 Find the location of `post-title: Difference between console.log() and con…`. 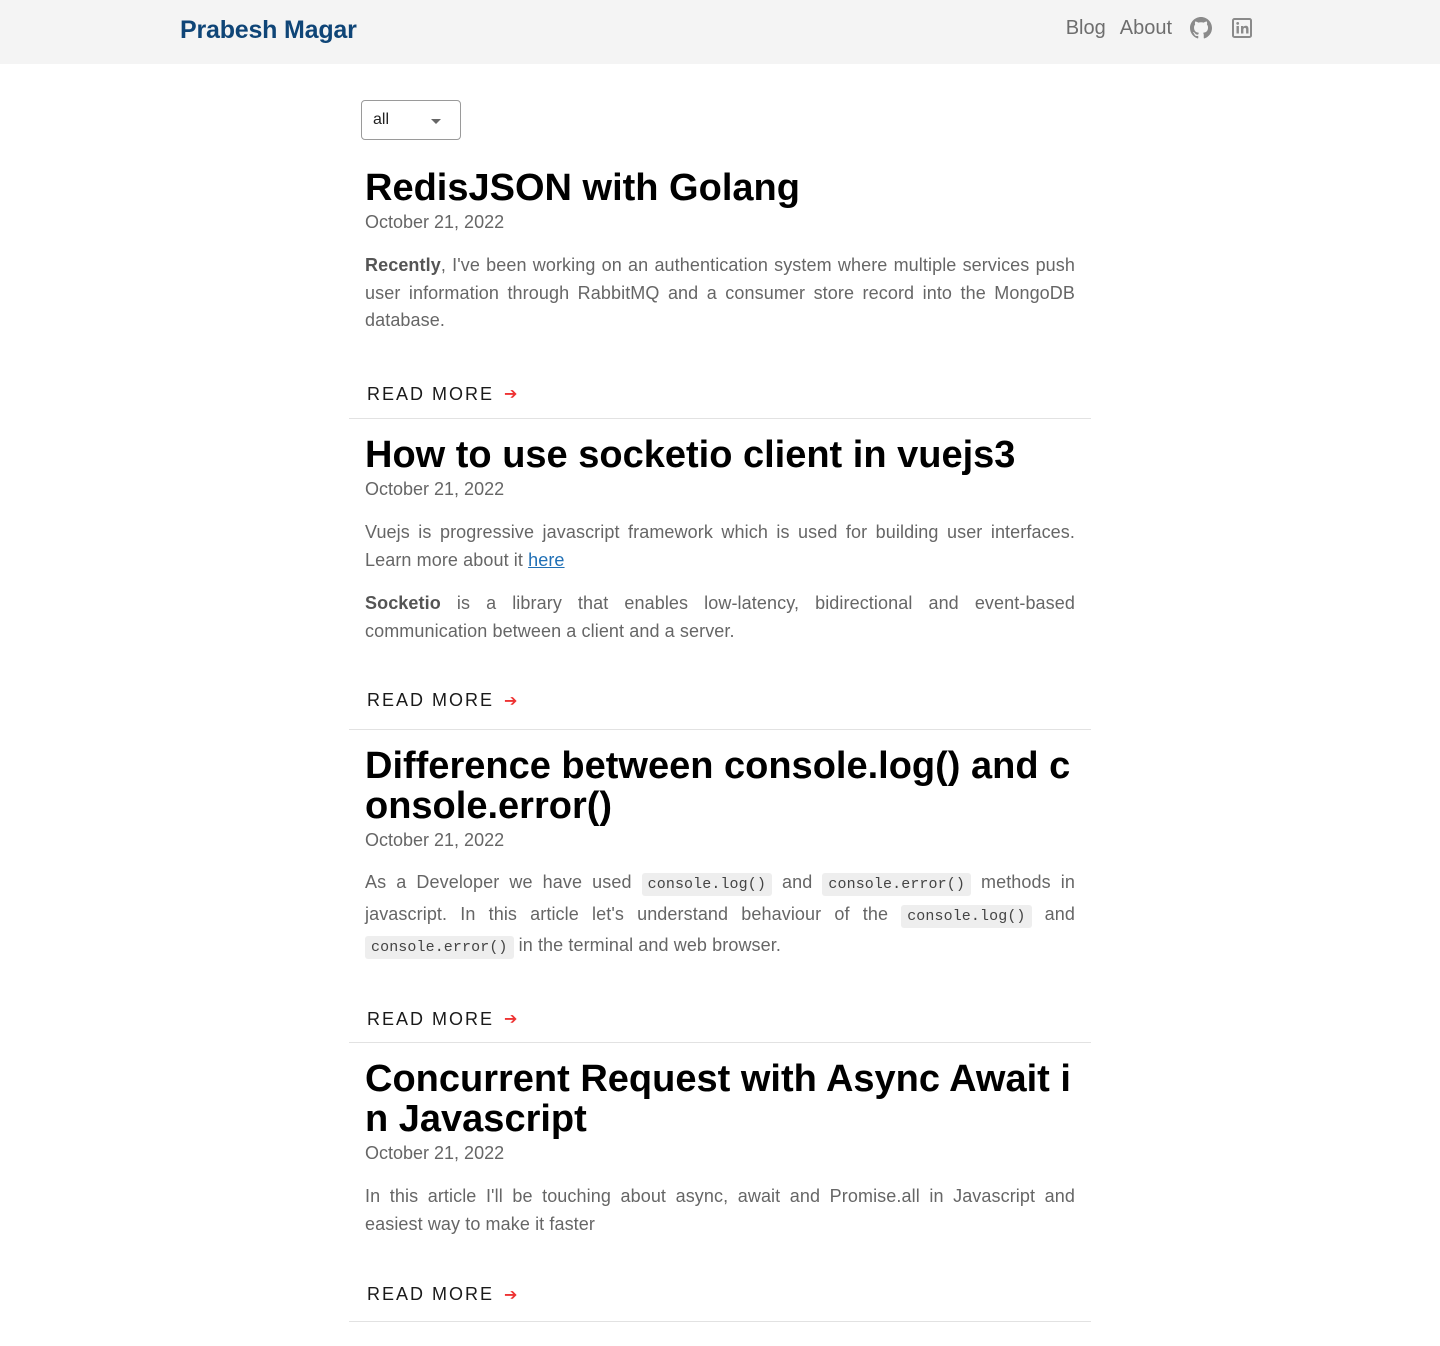

post-title: Difference between console.log() and con… is located at coordinates (720, 786).